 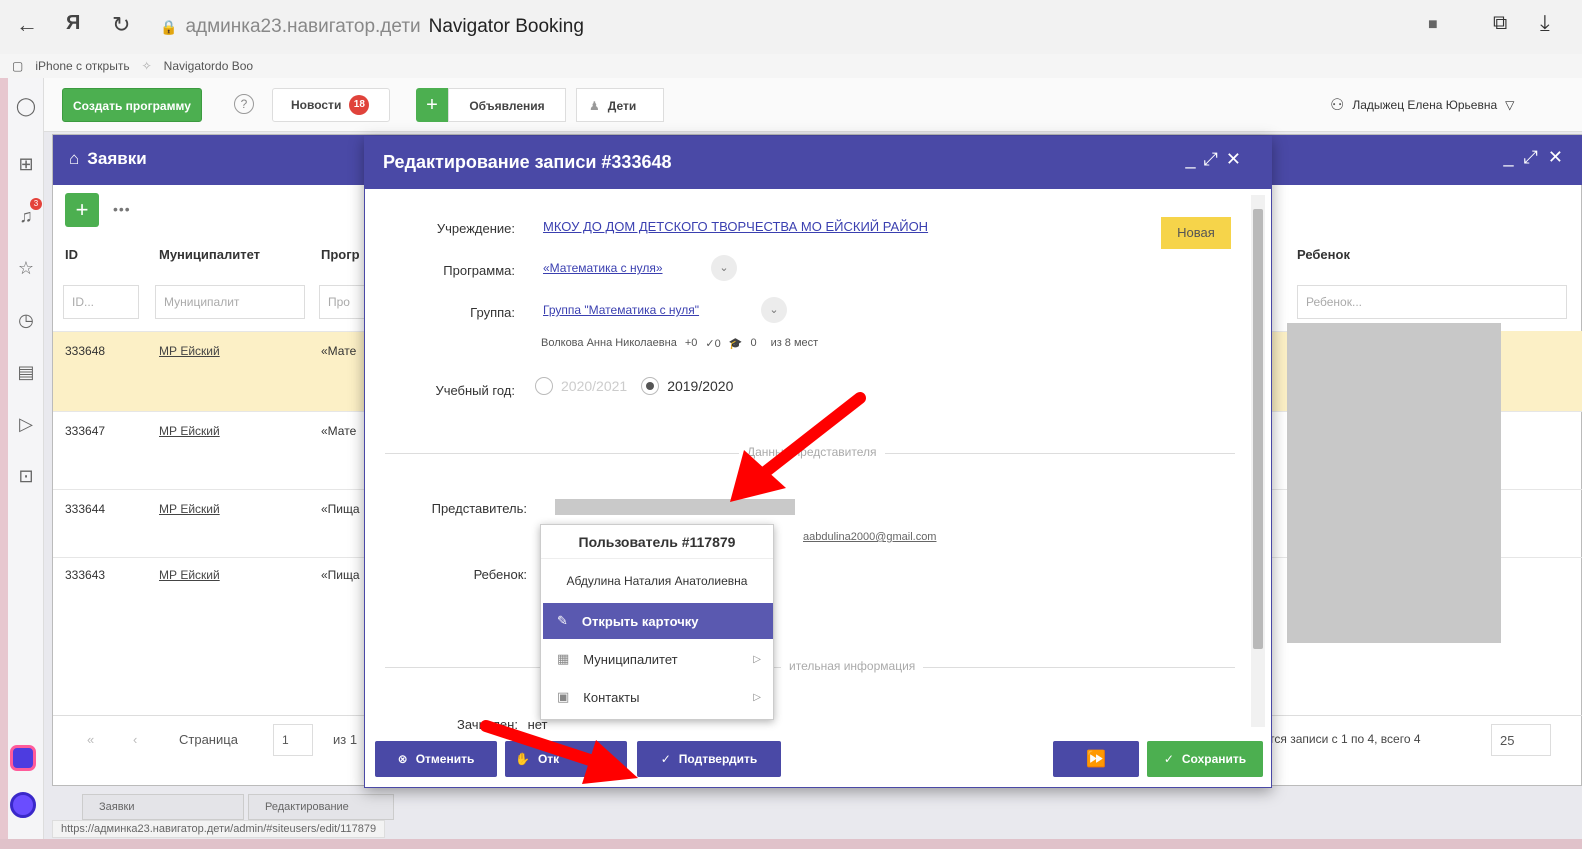 I want to click on popup-user-name: Абдулина Наталия Анатолиевна, so click(x=657, y=581).